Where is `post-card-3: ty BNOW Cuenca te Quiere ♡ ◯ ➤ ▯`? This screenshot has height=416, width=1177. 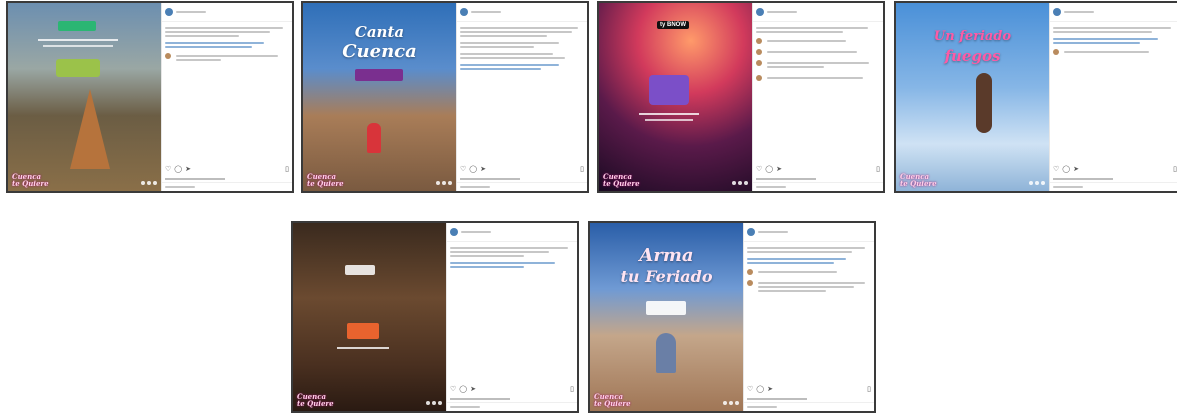 post-card-3: ty BNOW Cuenca te Quiere ♡ ◯ ➤ ▯ is located at coordinates (741, 97).